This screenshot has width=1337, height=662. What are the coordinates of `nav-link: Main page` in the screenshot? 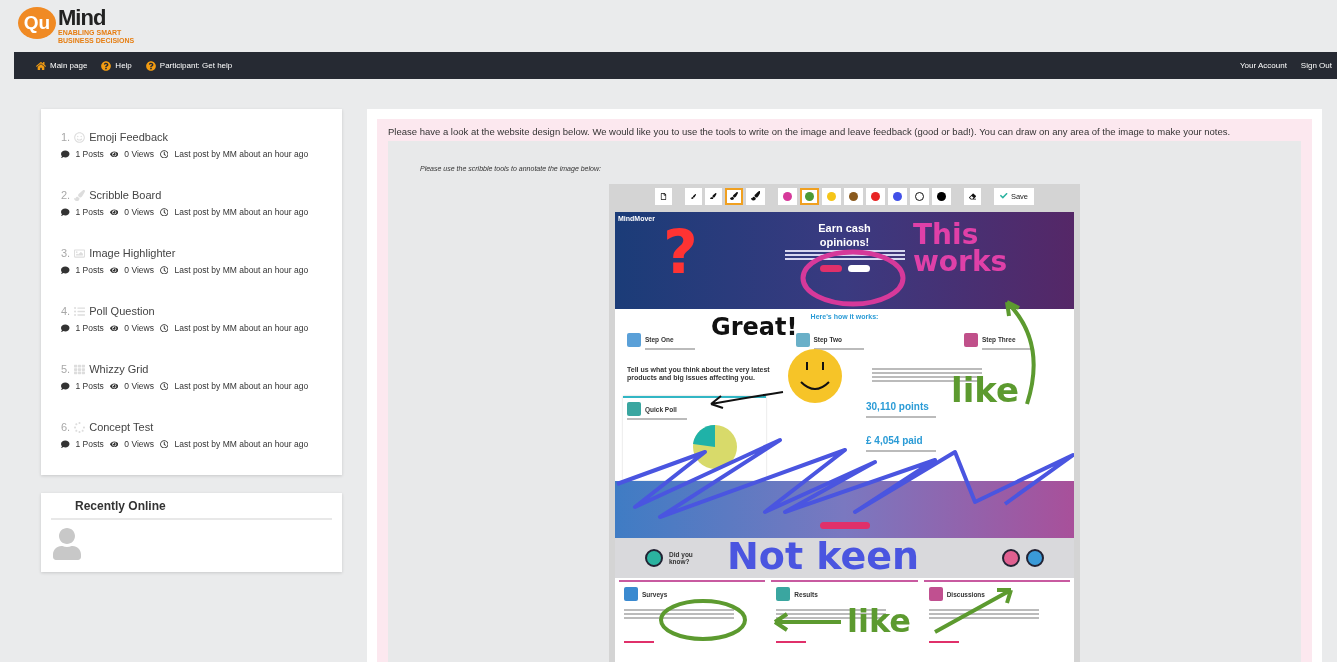 It's located at (62, 65).